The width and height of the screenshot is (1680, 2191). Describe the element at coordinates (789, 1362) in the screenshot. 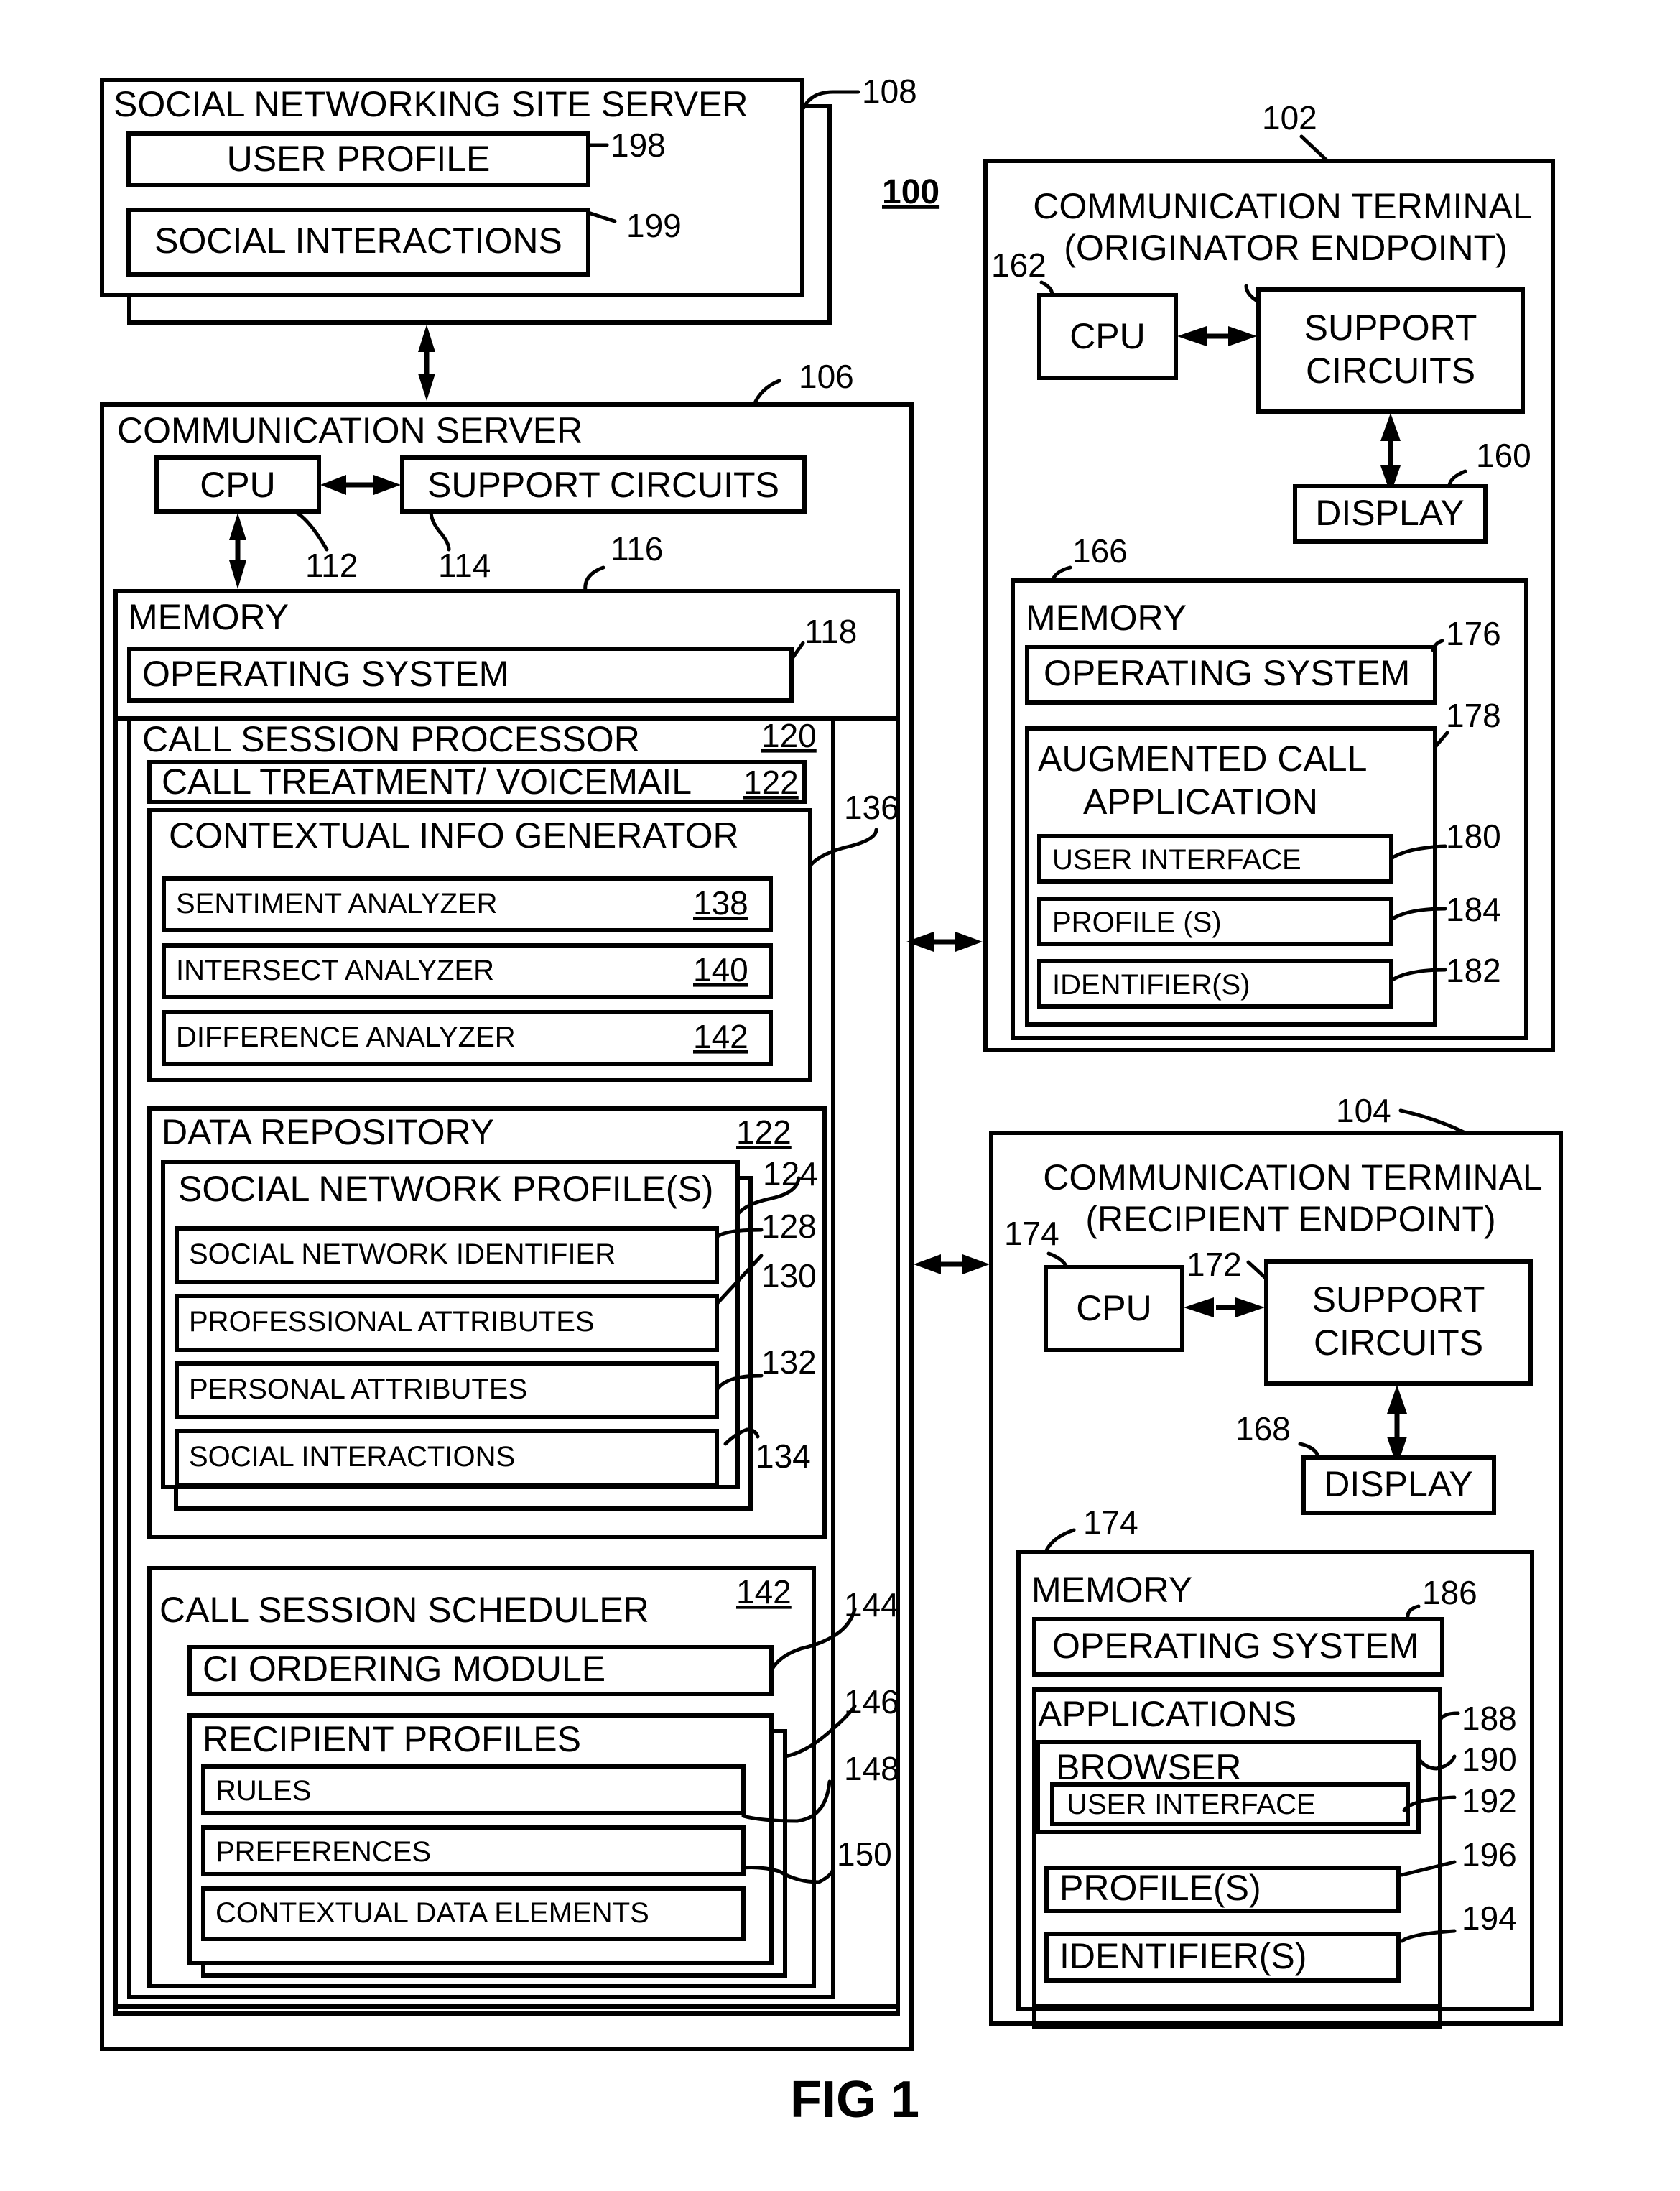

I see `profile-item-ref-2: 132` at that location.